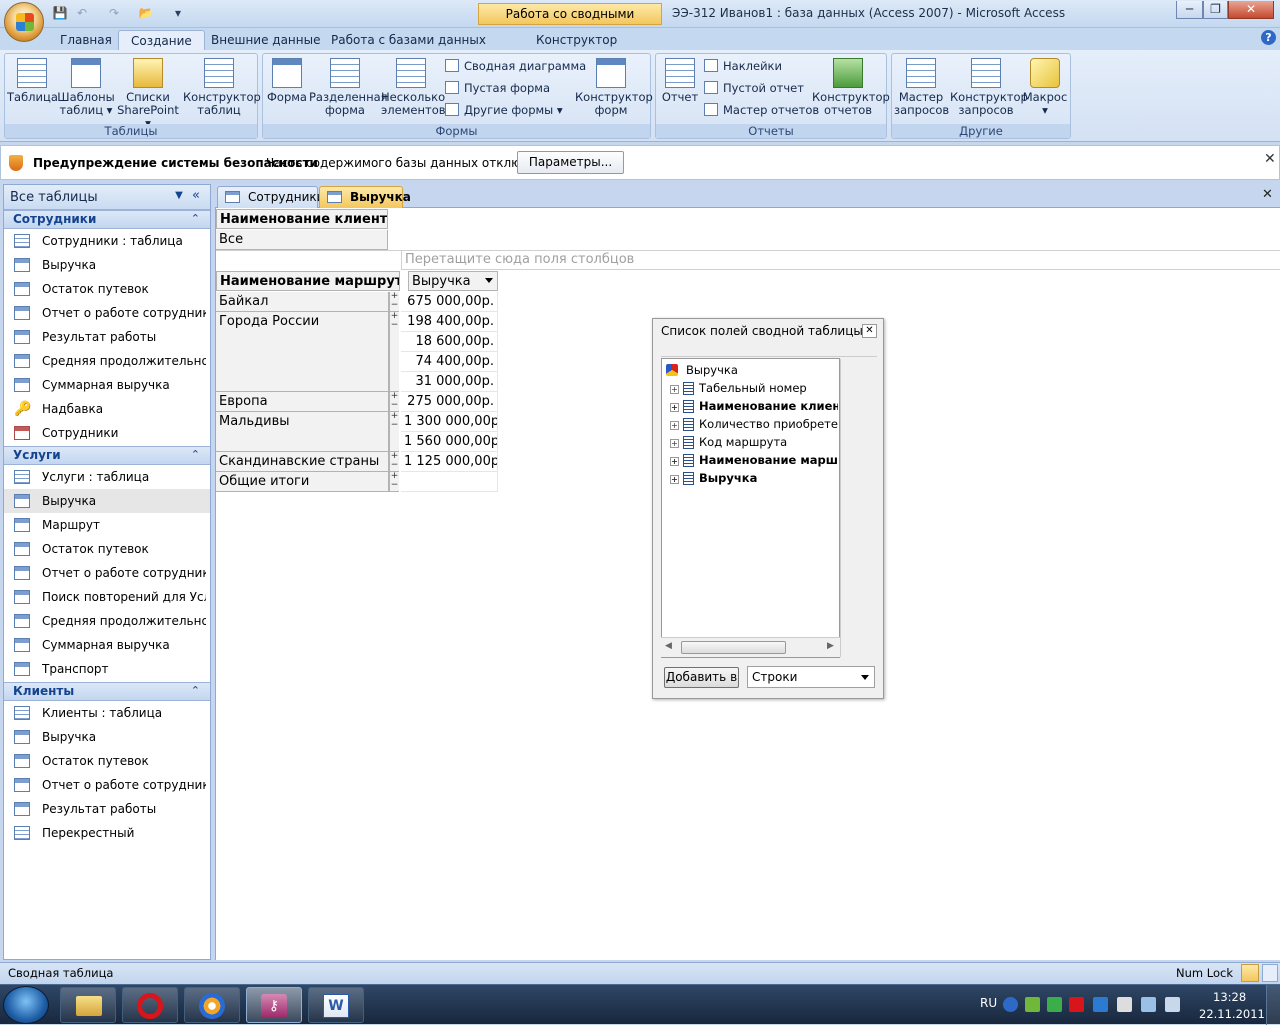 The width and height of the screenshot is (1280, 1025). Describe the element at coordinates (680, 80) in the screenshot. I see `report-button: Отчет` at that location.